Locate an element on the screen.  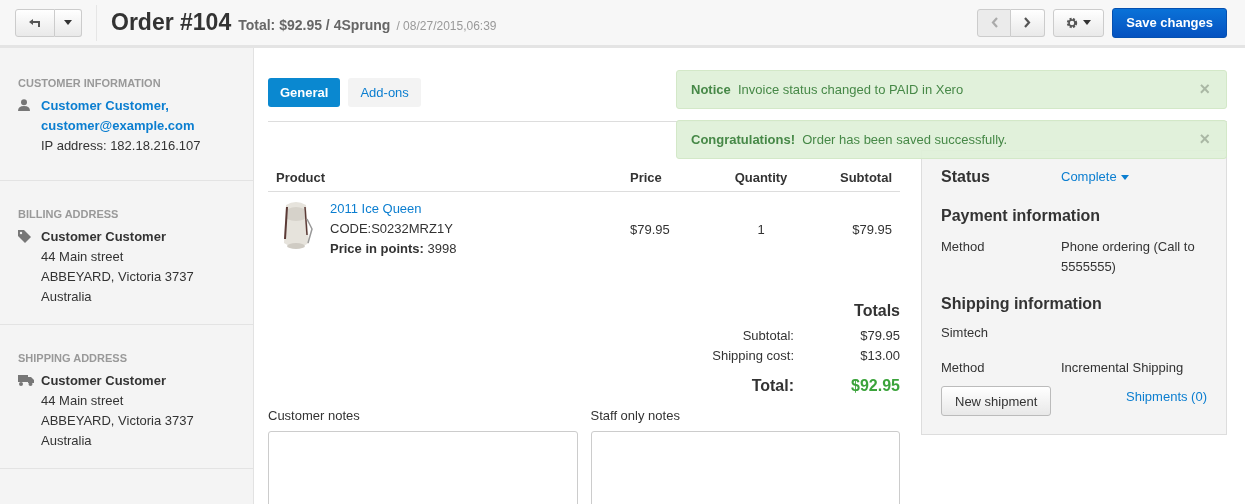
tag-icon is located at coordinates (24, 236).